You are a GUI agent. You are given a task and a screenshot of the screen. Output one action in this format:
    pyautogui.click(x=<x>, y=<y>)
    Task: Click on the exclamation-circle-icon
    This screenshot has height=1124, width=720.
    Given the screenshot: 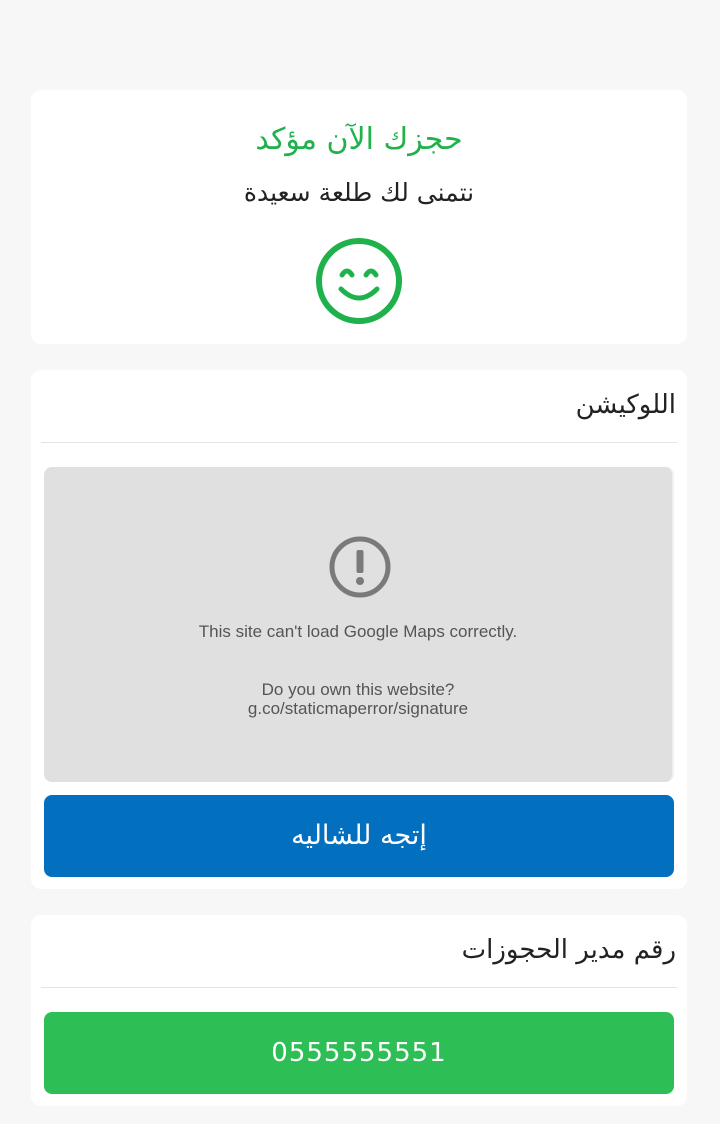 What is the action you would take?
    pyautogui.click(x=360, y=567)
    